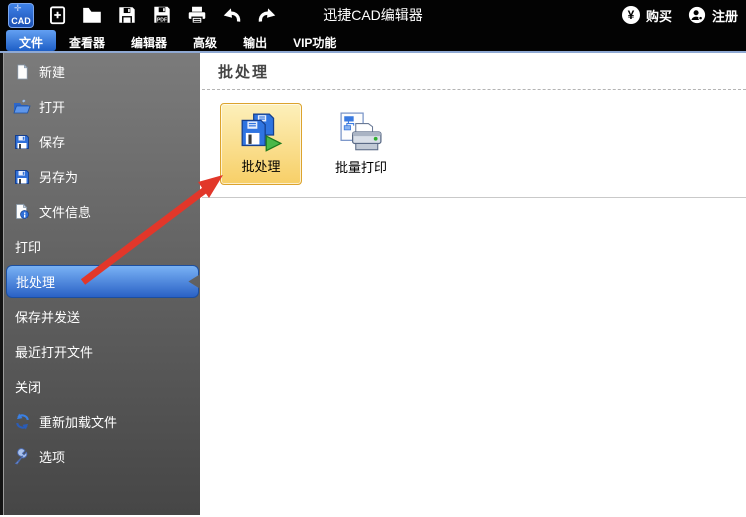  Describe the element at coordinates (18, 7) in the screenshot. I see `logo-crosshair-icon: ✛` at that location.